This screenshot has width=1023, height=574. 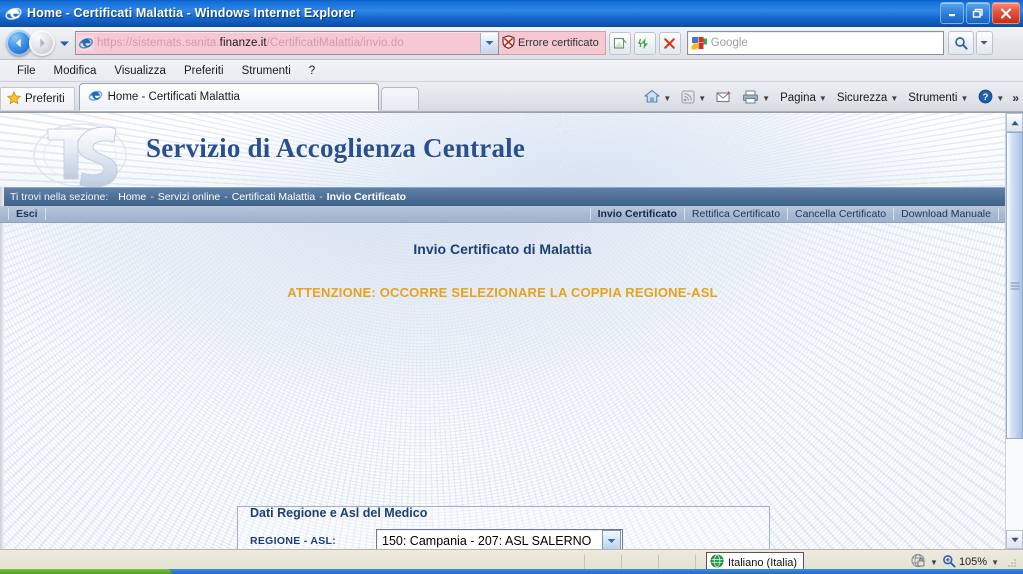 What do you see at coordinates (140, 71) in the screenshot?
I see `menu-item-visualizza: Visualizza` at bounding box center [140, 71].